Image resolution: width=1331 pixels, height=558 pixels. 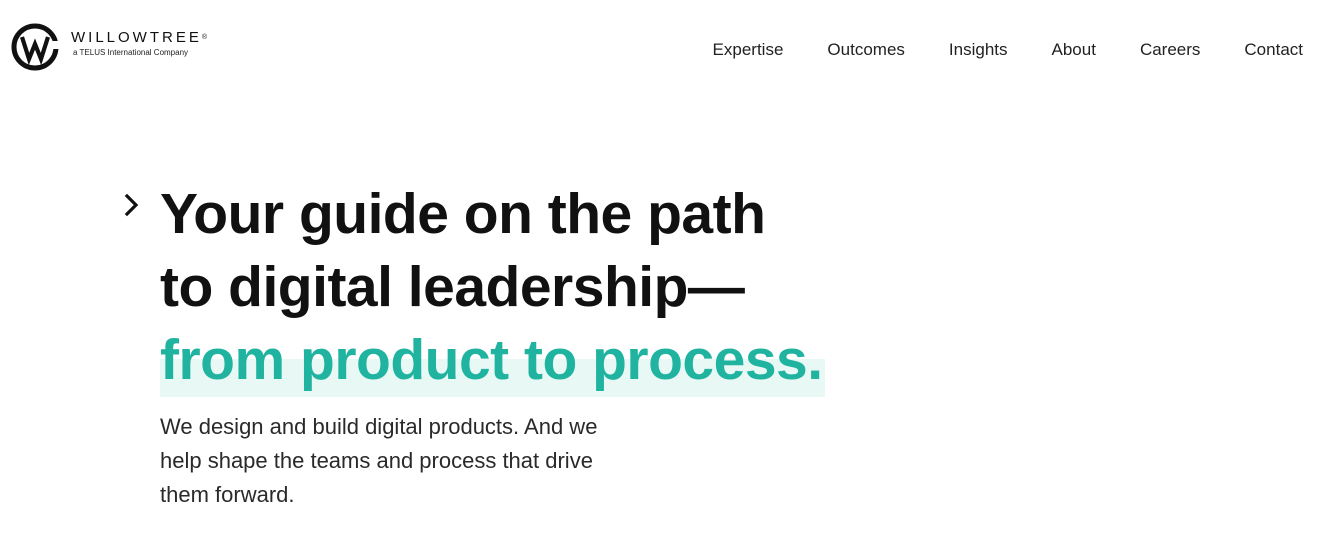 I want to click on brand-name: WILLOWTREE®, so click(x=139, y=37).